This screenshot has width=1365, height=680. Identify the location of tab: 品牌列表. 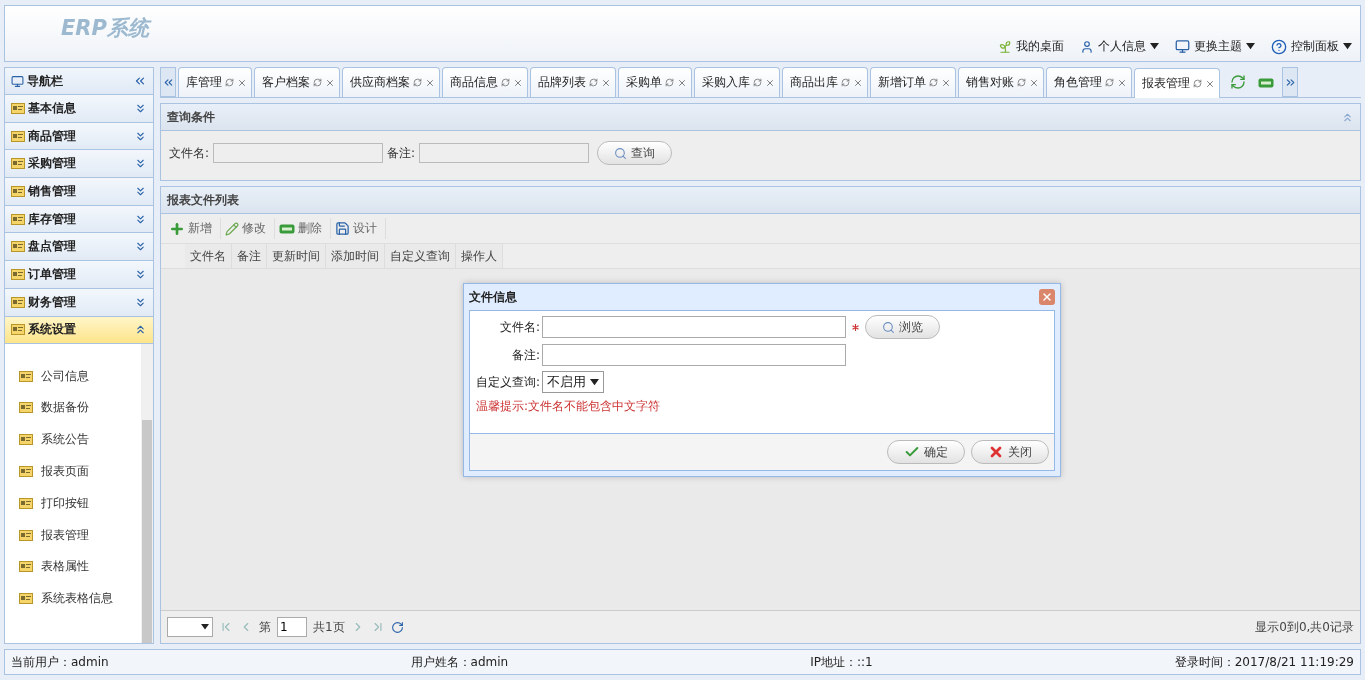
(573, 82).